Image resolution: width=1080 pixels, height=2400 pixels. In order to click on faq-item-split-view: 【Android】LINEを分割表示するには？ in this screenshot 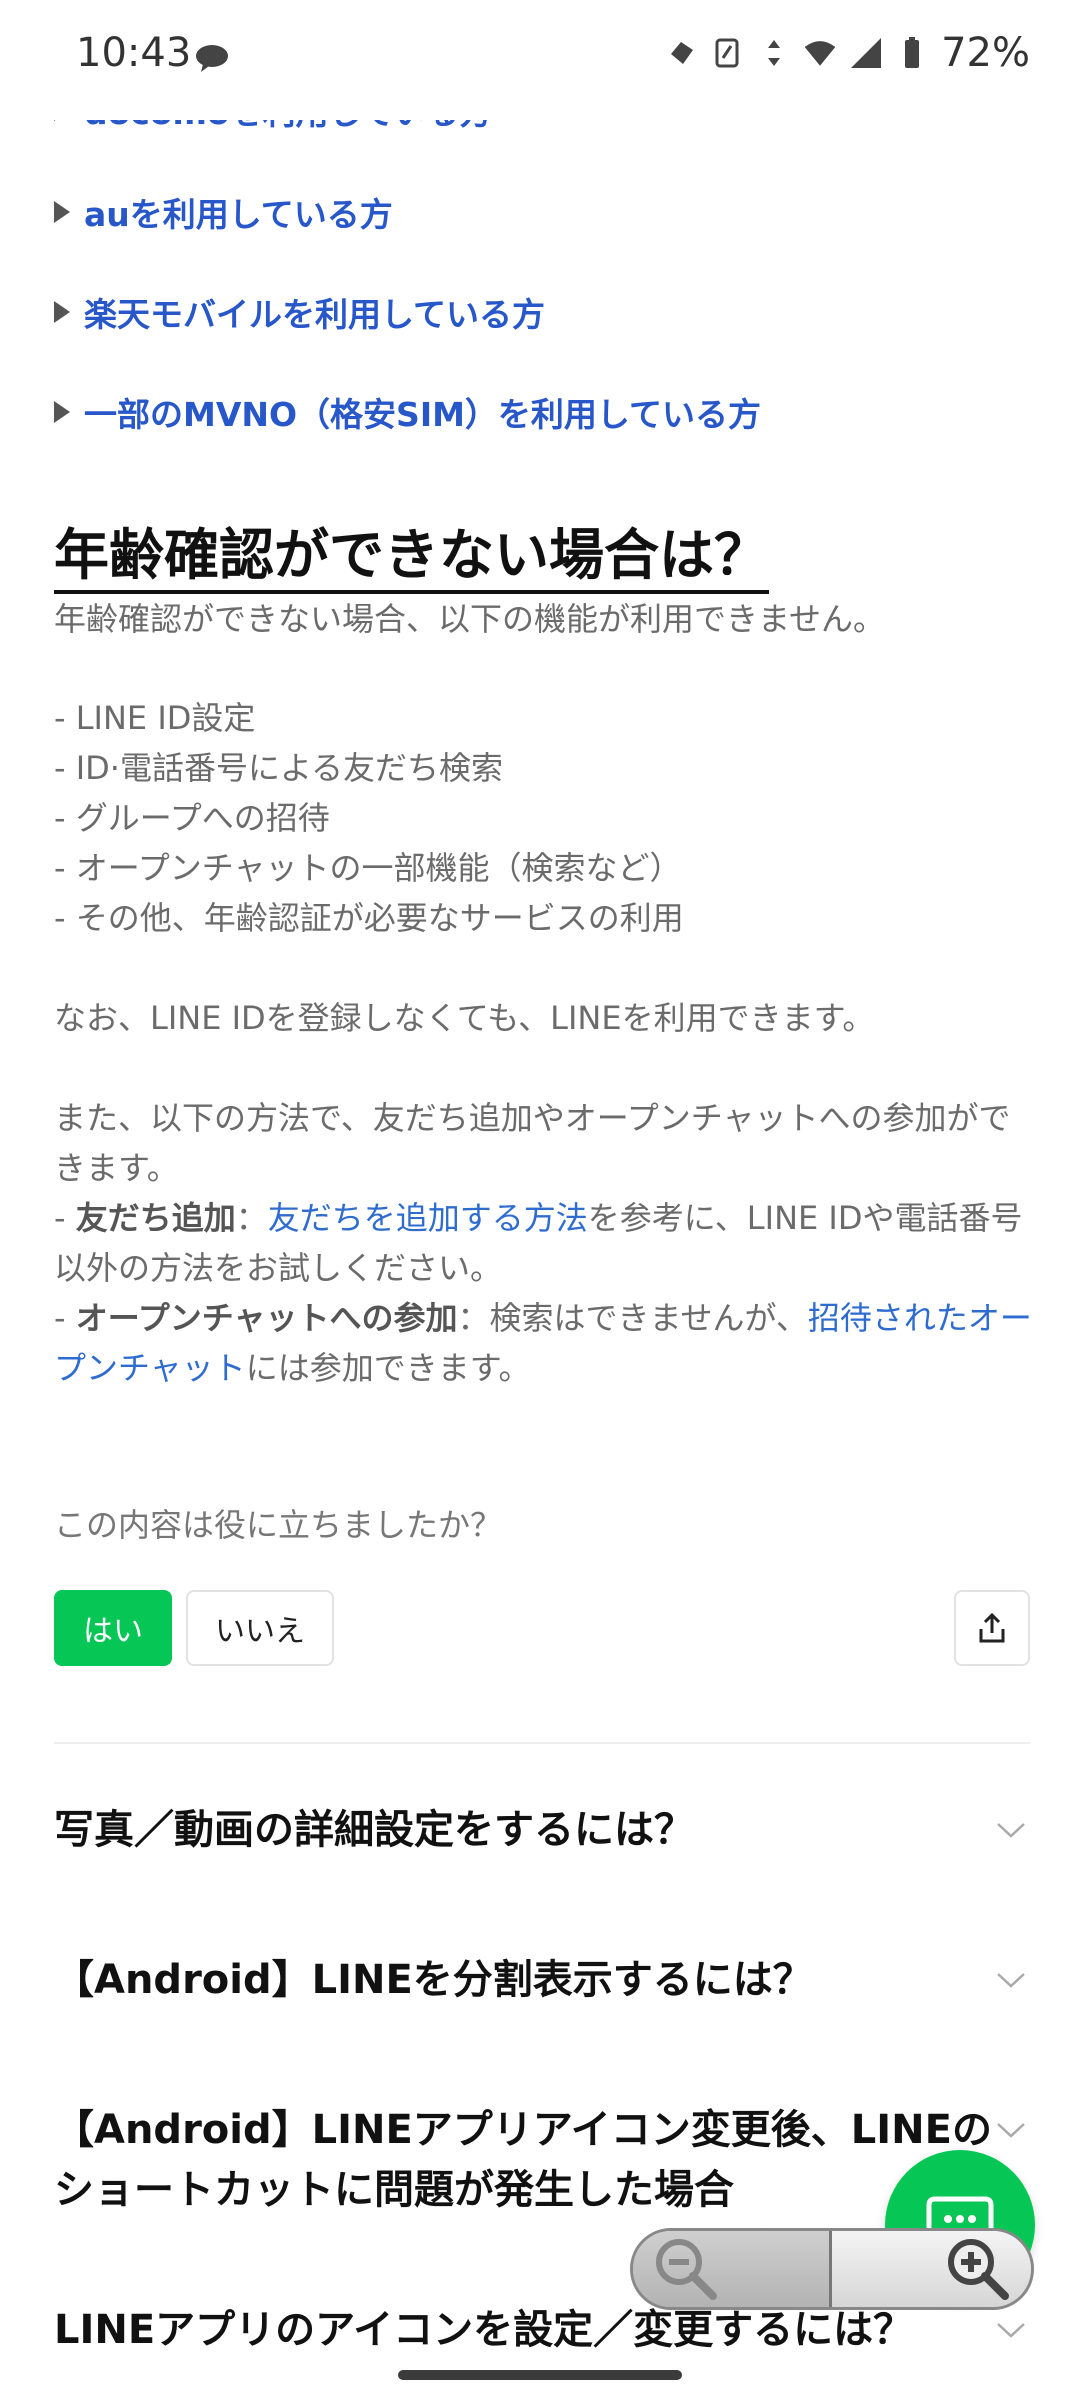, I will do `click(542, 1980)`.